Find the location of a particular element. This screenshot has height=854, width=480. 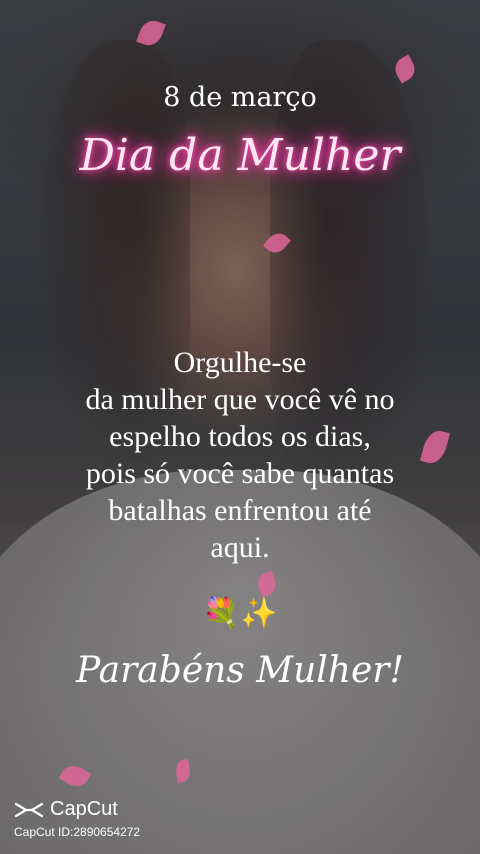

page-title: Dia da Mulher is located at coordinates (240, 155).